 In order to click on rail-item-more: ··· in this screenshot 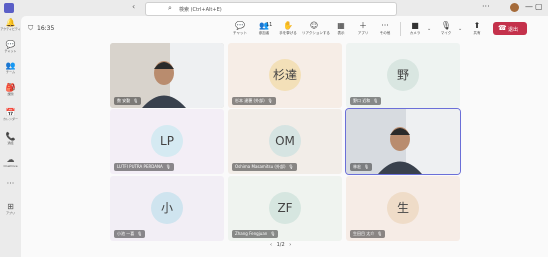, I will do `click(10, 183)`.